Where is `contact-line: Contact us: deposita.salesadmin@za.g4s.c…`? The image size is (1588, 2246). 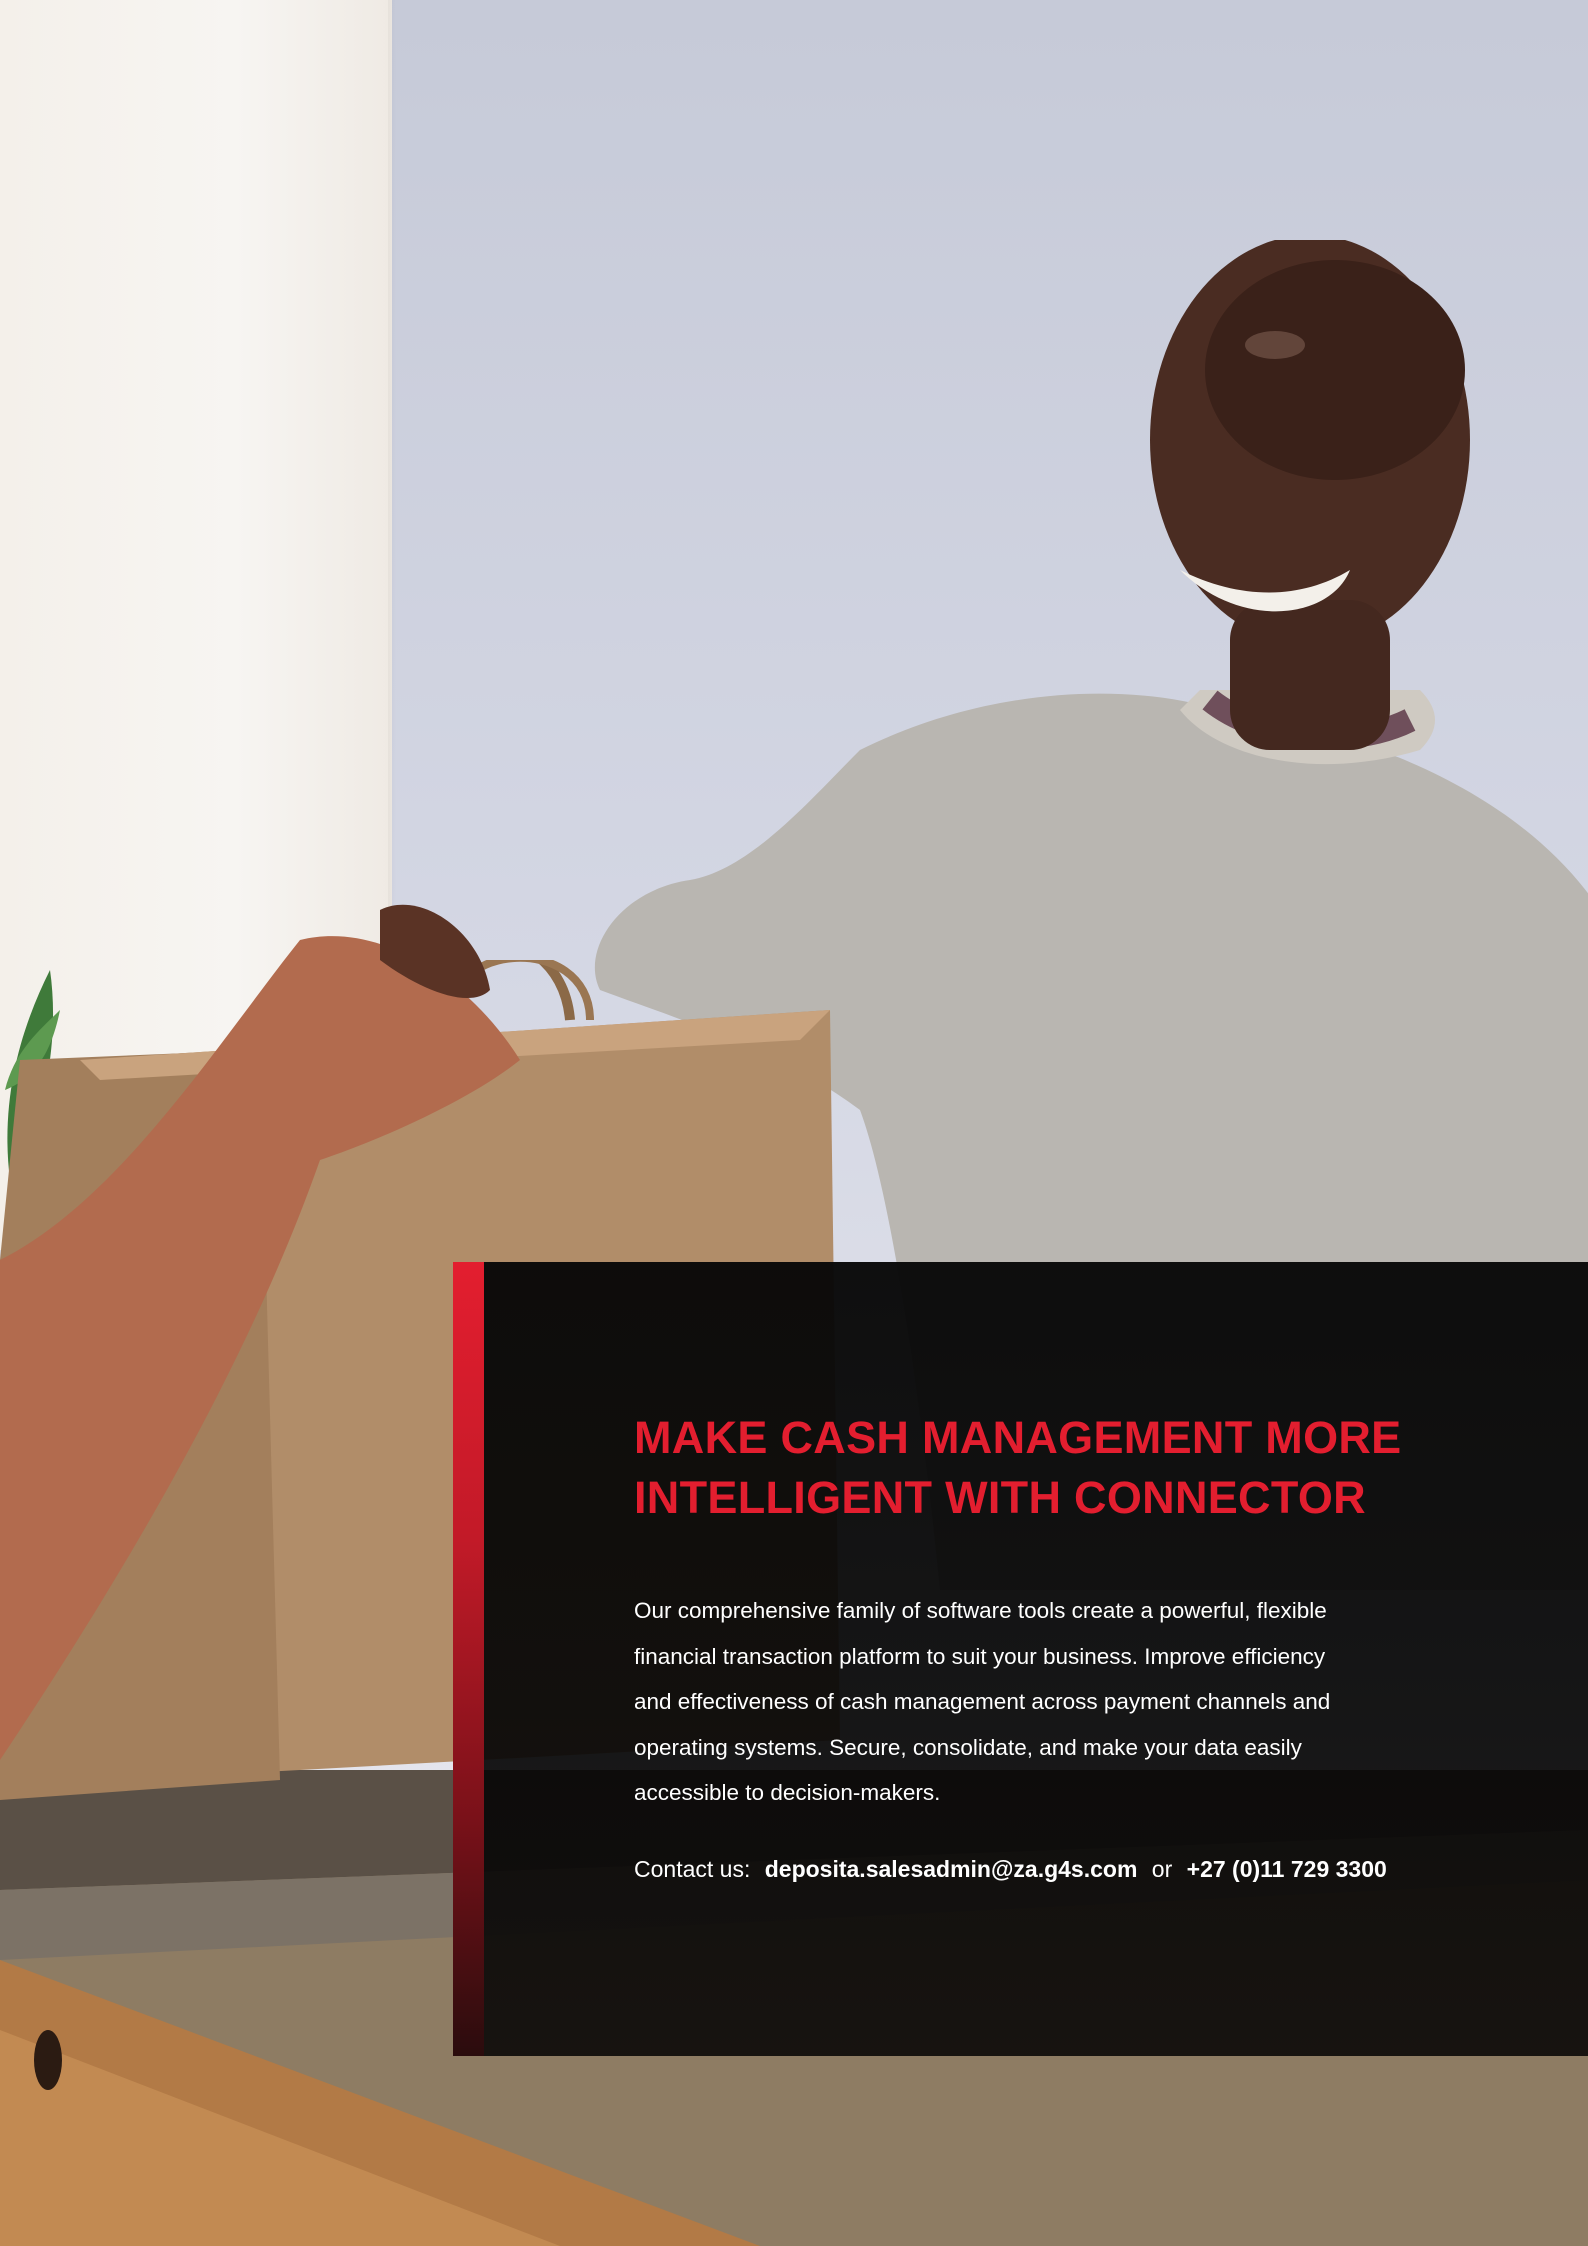 contact-line: Contact us: deposita.salesadmin@za.g4s.c… is located at coordinates (1084, 1869).